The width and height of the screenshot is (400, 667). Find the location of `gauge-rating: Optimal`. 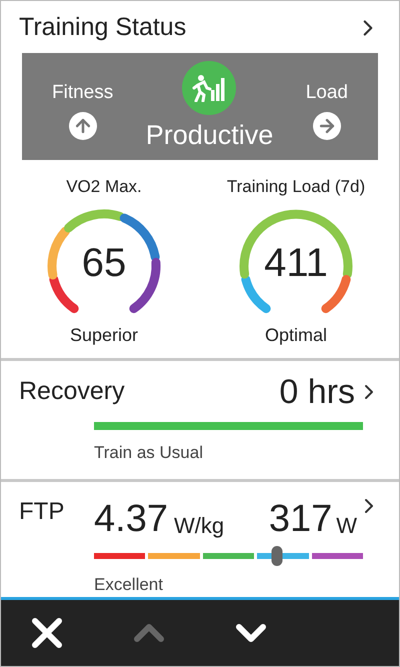

gauge-rating: Optimal is located at coordinates (295, 335).